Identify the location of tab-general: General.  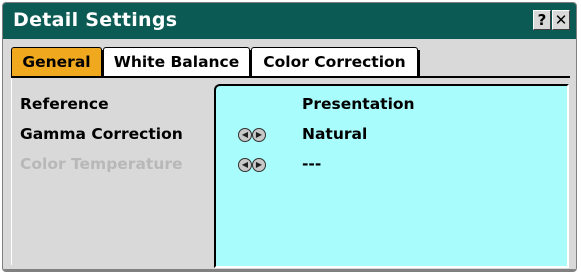
(57, 62).